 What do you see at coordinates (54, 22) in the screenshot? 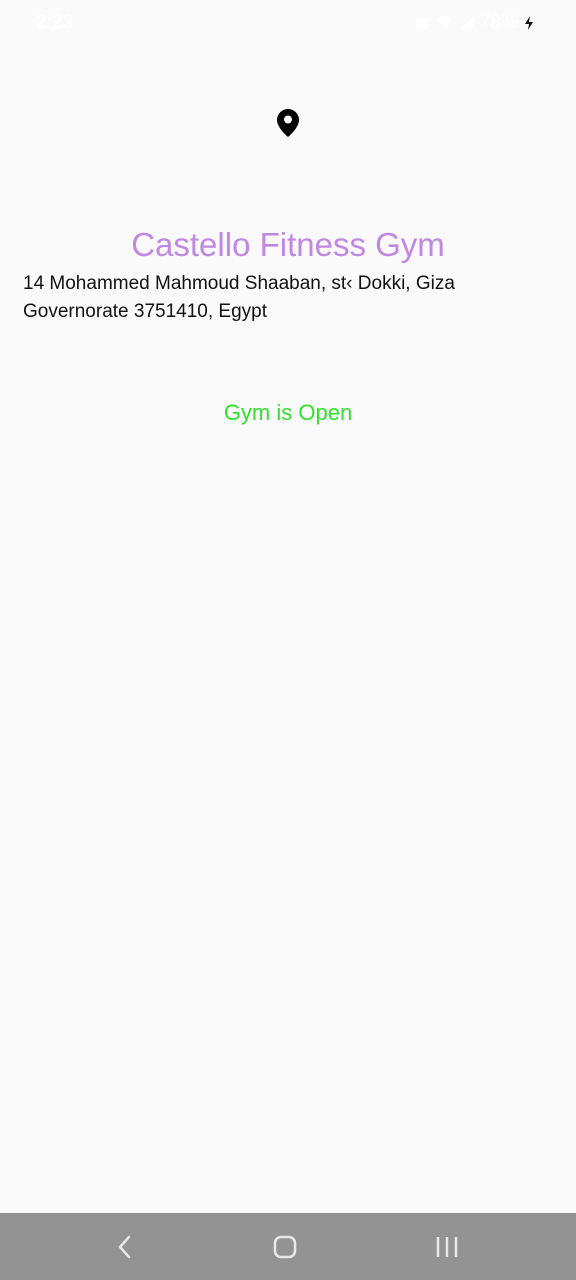
I see `status-time: 2:23` at bounding box center [54, 22].